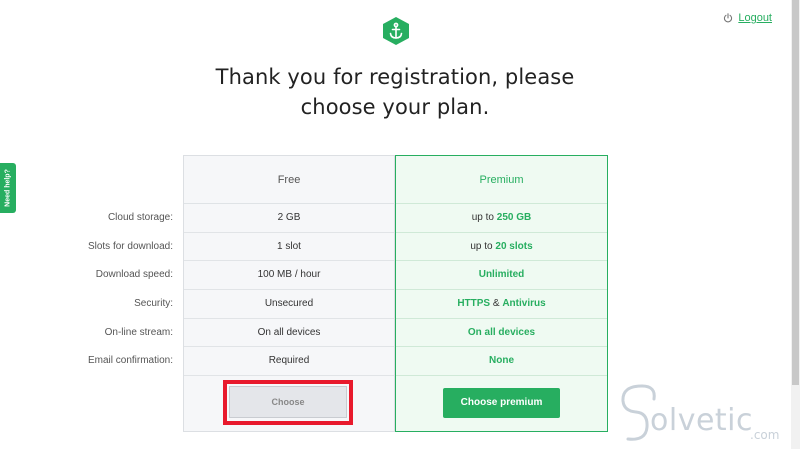 The width and height of the screenshot is (800, 449). Describe the element at coordinates (134, 275) in the screenshot. I see `feature-label-speed: Download speed:` at that location.